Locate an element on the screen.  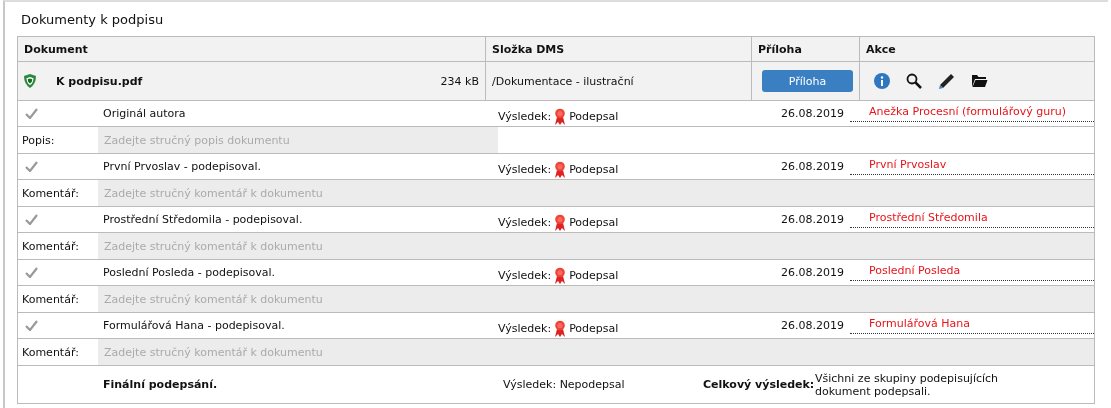
folder-icon is located at coordinates (979, 81).